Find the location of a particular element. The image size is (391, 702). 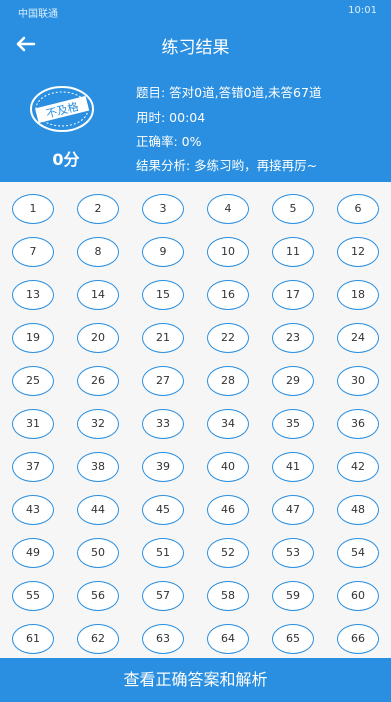

summary-line: 题目: 答对0道,答错0道,未答67道 is located at coordinates (229, 92).